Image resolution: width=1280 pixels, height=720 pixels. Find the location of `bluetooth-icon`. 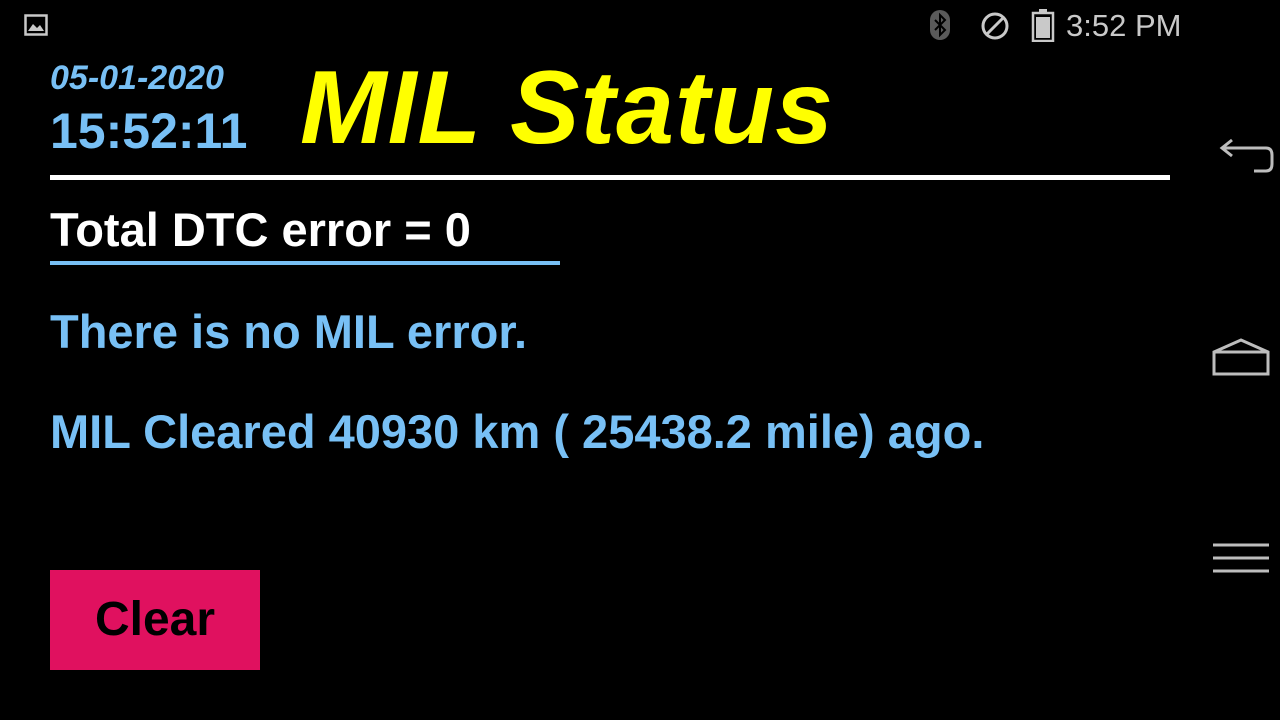

bluetooth-icon is located at coordinates (940, 25).